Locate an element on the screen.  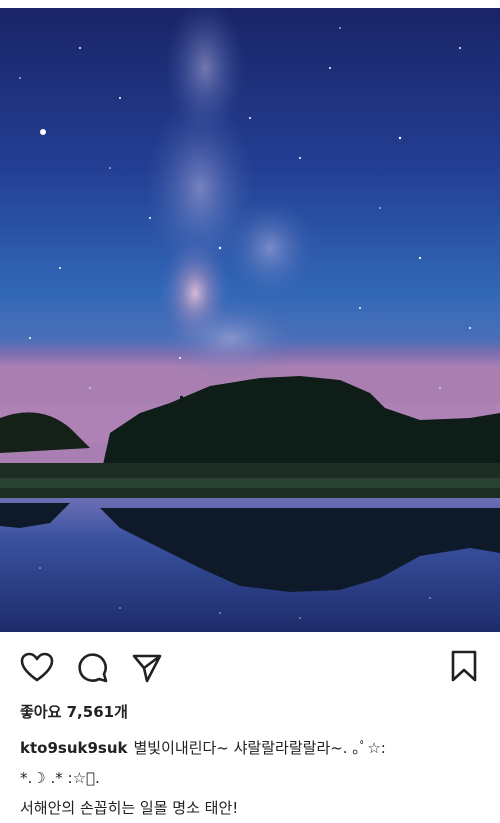
caption-line-3: 서해안의 손꼽히는 일몰 명소 태안! is located at coordinates (129, 808).